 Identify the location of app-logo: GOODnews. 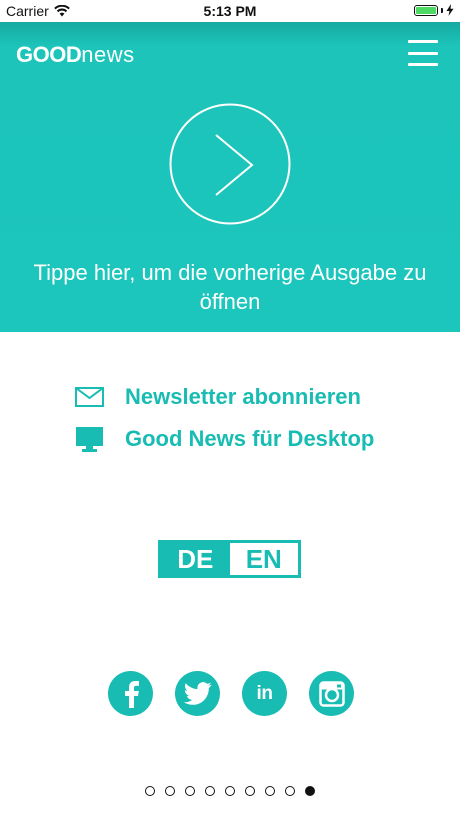
(75, 55).